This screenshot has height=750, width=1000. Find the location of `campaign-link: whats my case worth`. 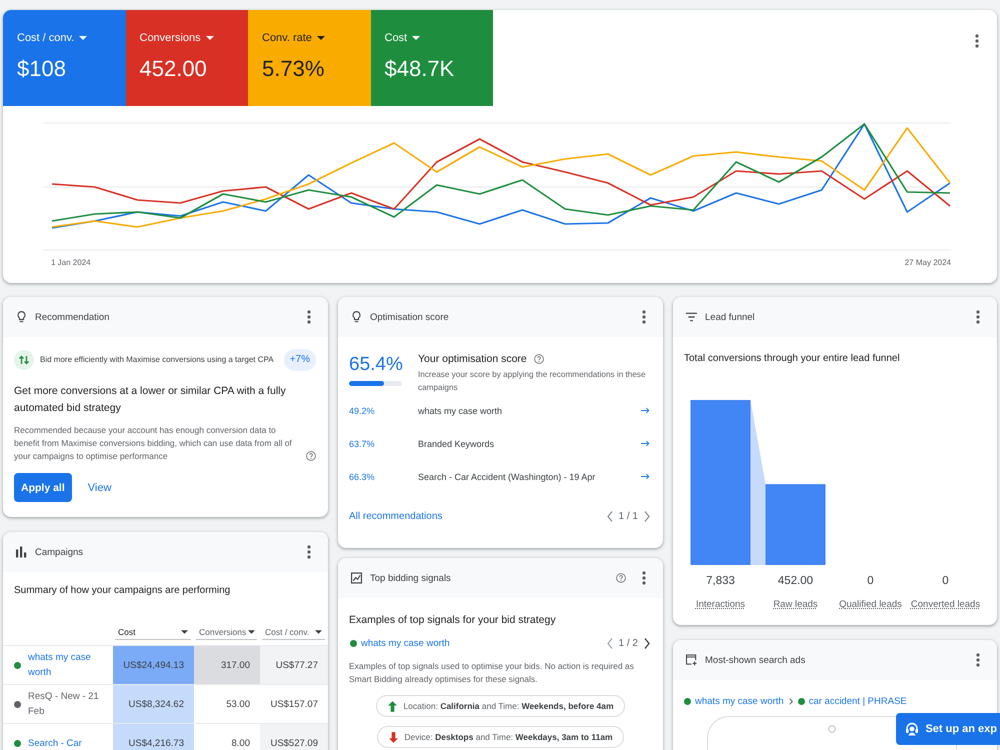

campaign-link: whats my case worth is located at coordinates (405, 643).